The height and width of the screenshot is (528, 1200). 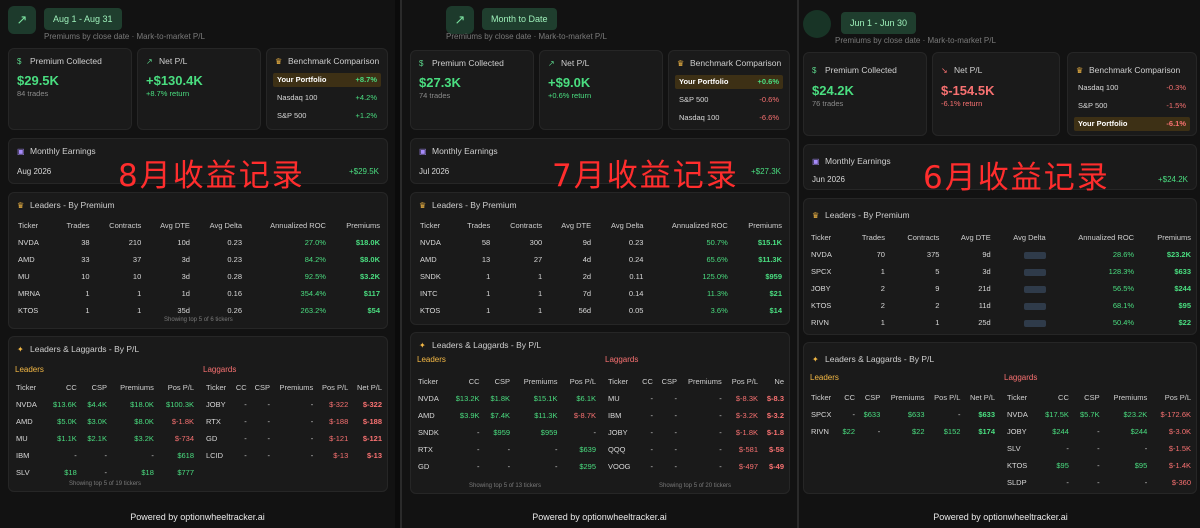 I want to click on cell: 92.5%, so click(x=315, y=276).